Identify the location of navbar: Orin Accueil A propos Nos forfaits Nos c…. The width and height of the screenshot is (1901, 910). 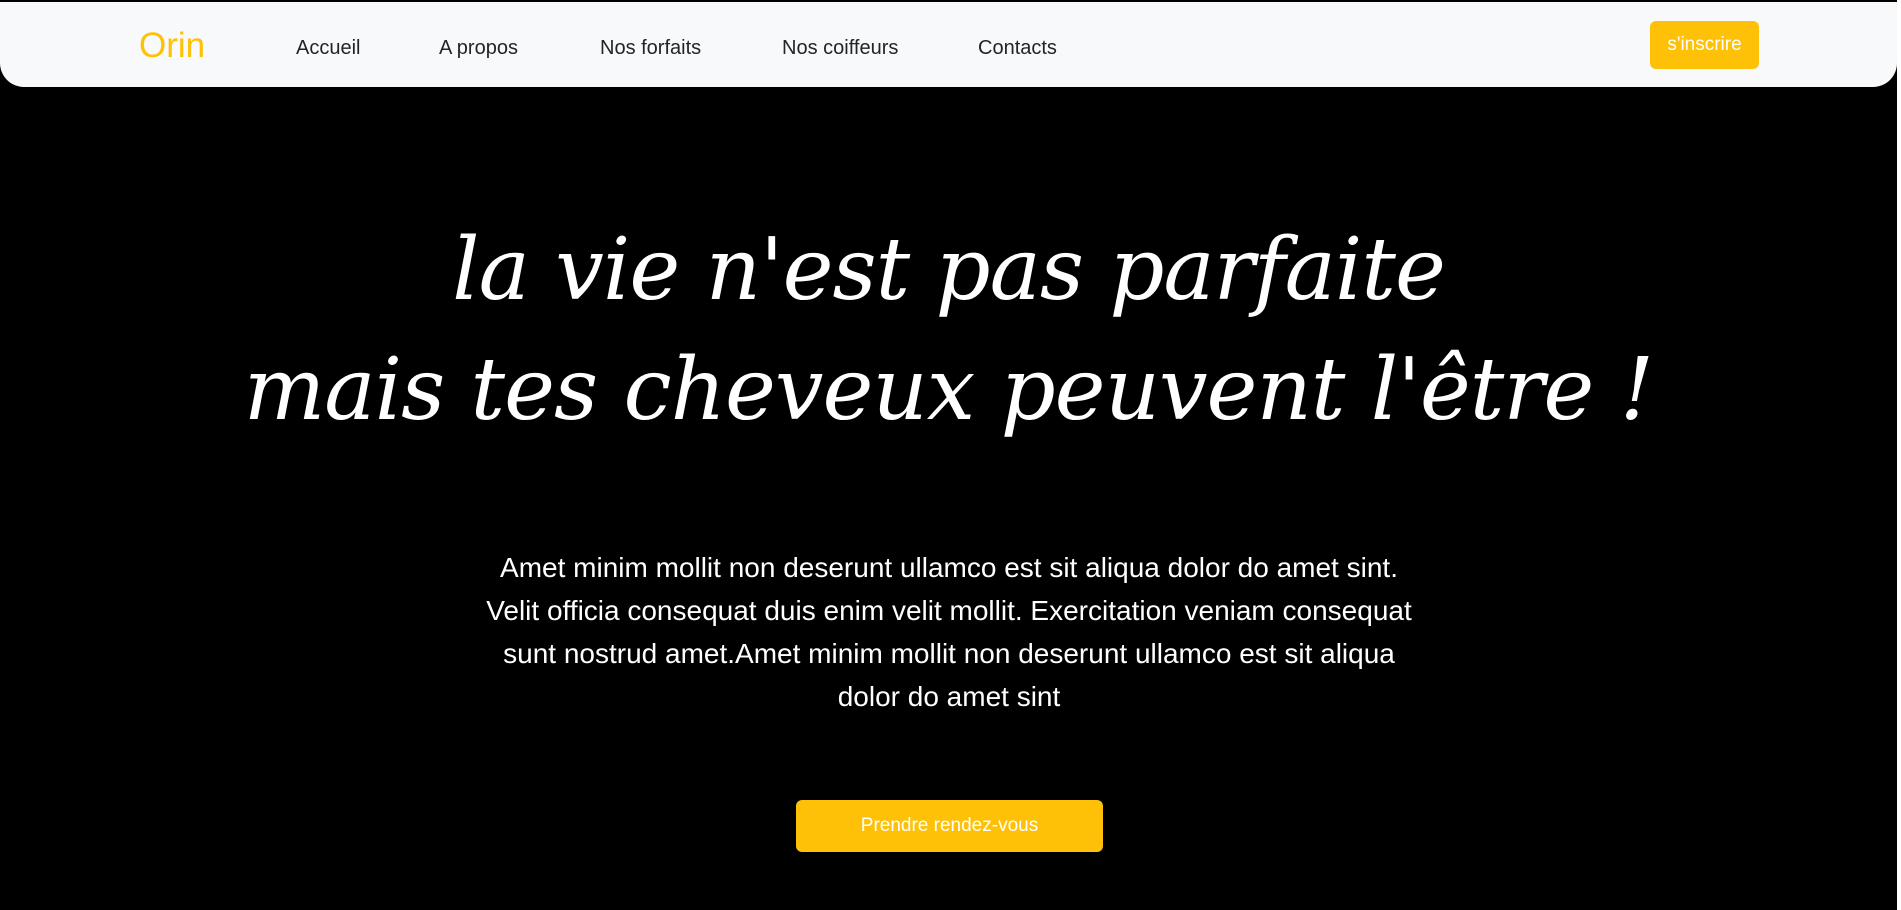
(948, 44).